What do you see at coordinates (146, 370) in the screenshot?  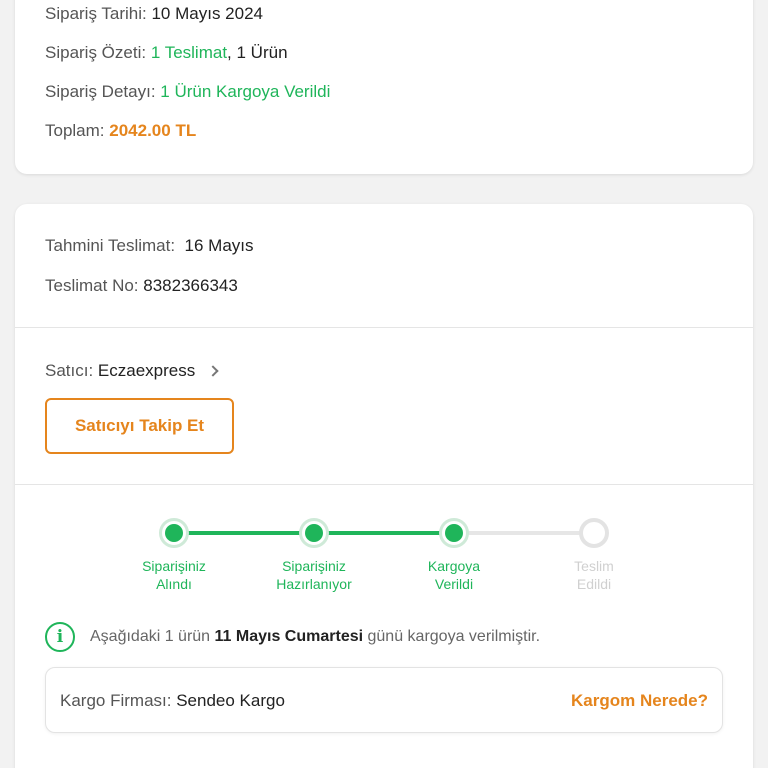 I see `seller-name: Eczaexpress` at bounding box center [146, 370].